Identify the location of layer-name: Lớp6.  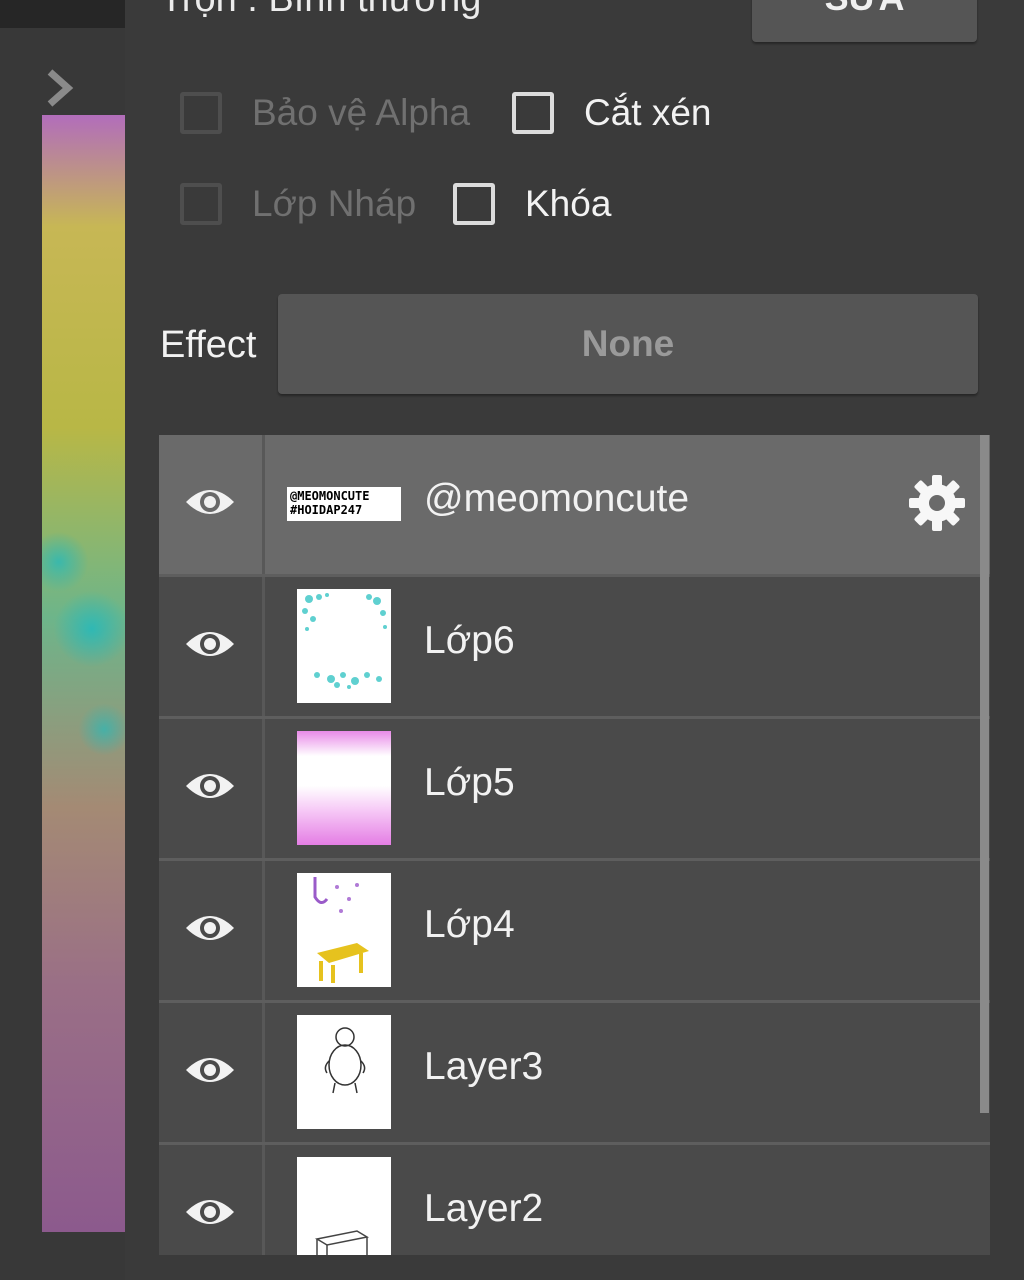
(469, 640).